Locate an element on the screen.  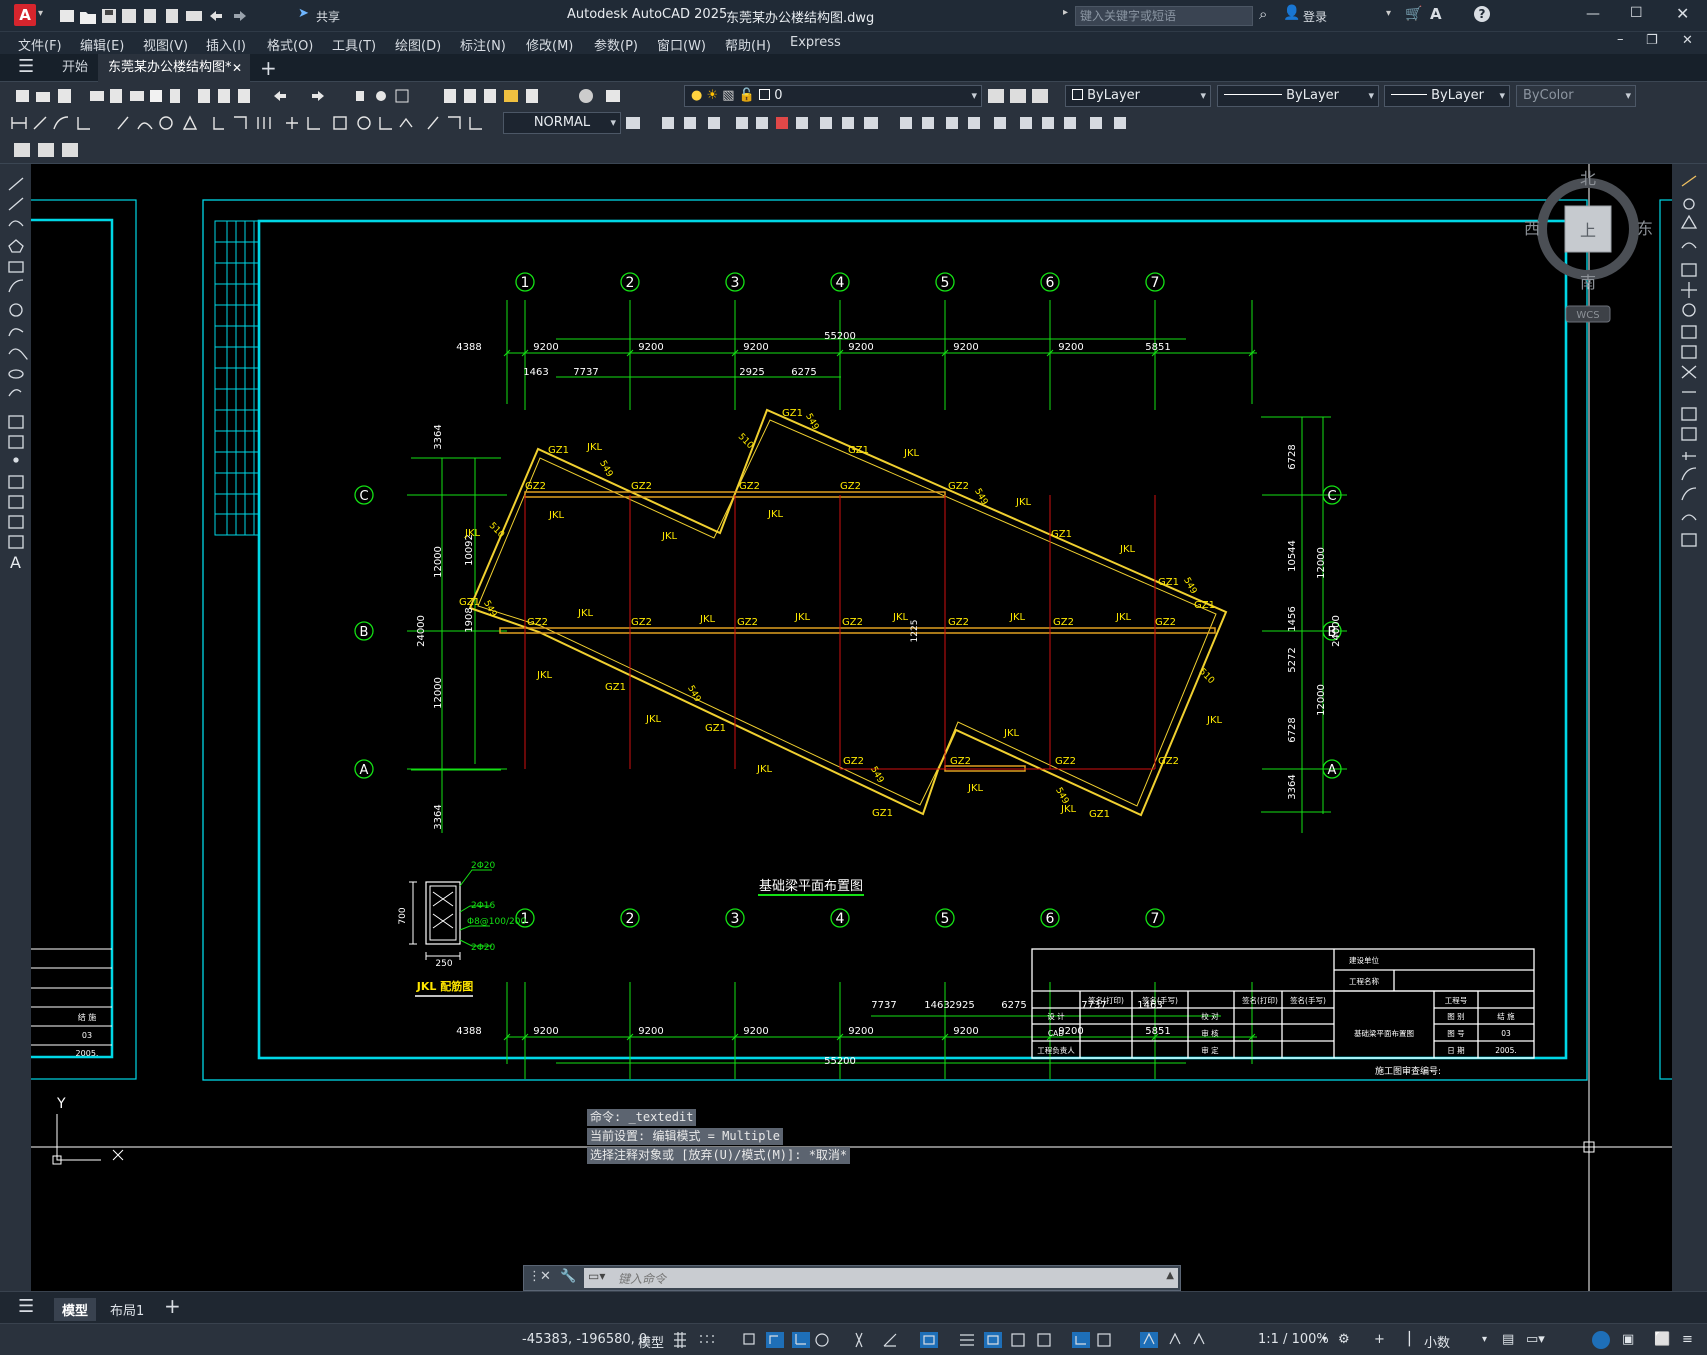
layer-tools-icons is located at coordinates (1021, 96).